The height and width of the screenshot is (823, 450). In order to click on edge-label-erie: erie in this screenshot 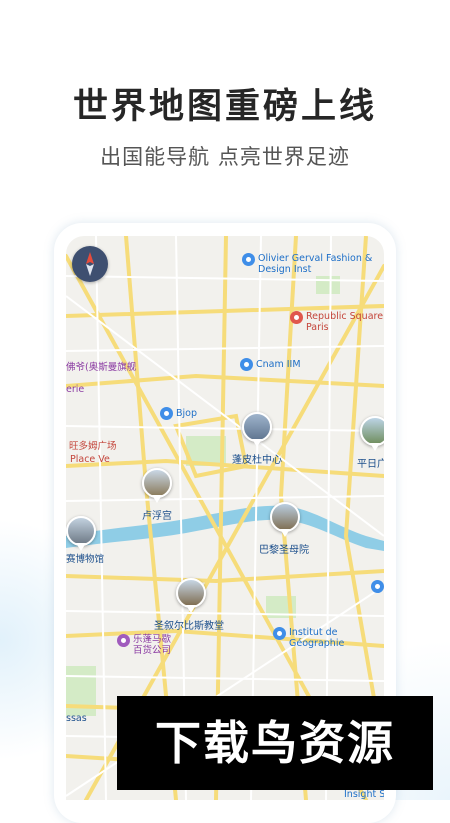, I will do `click(75, 389)`.